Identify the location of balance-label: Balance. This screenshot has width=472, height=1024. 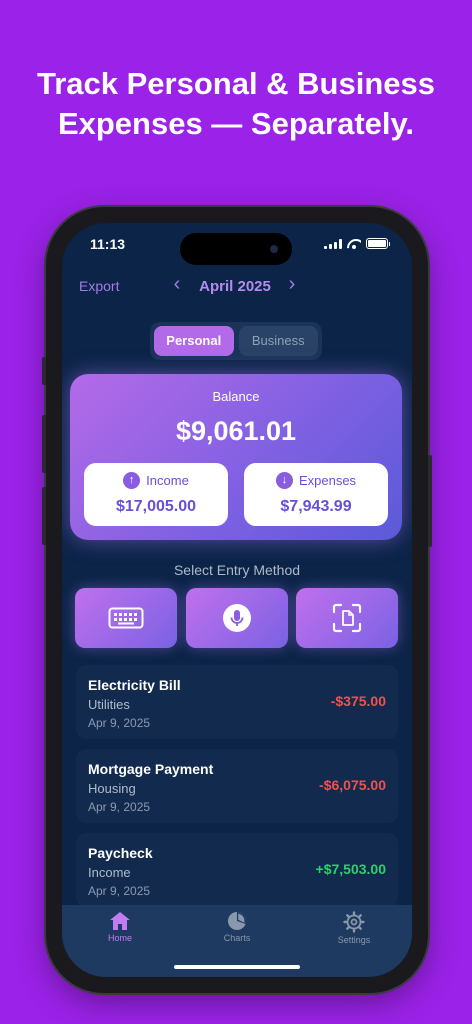
(236, 396).